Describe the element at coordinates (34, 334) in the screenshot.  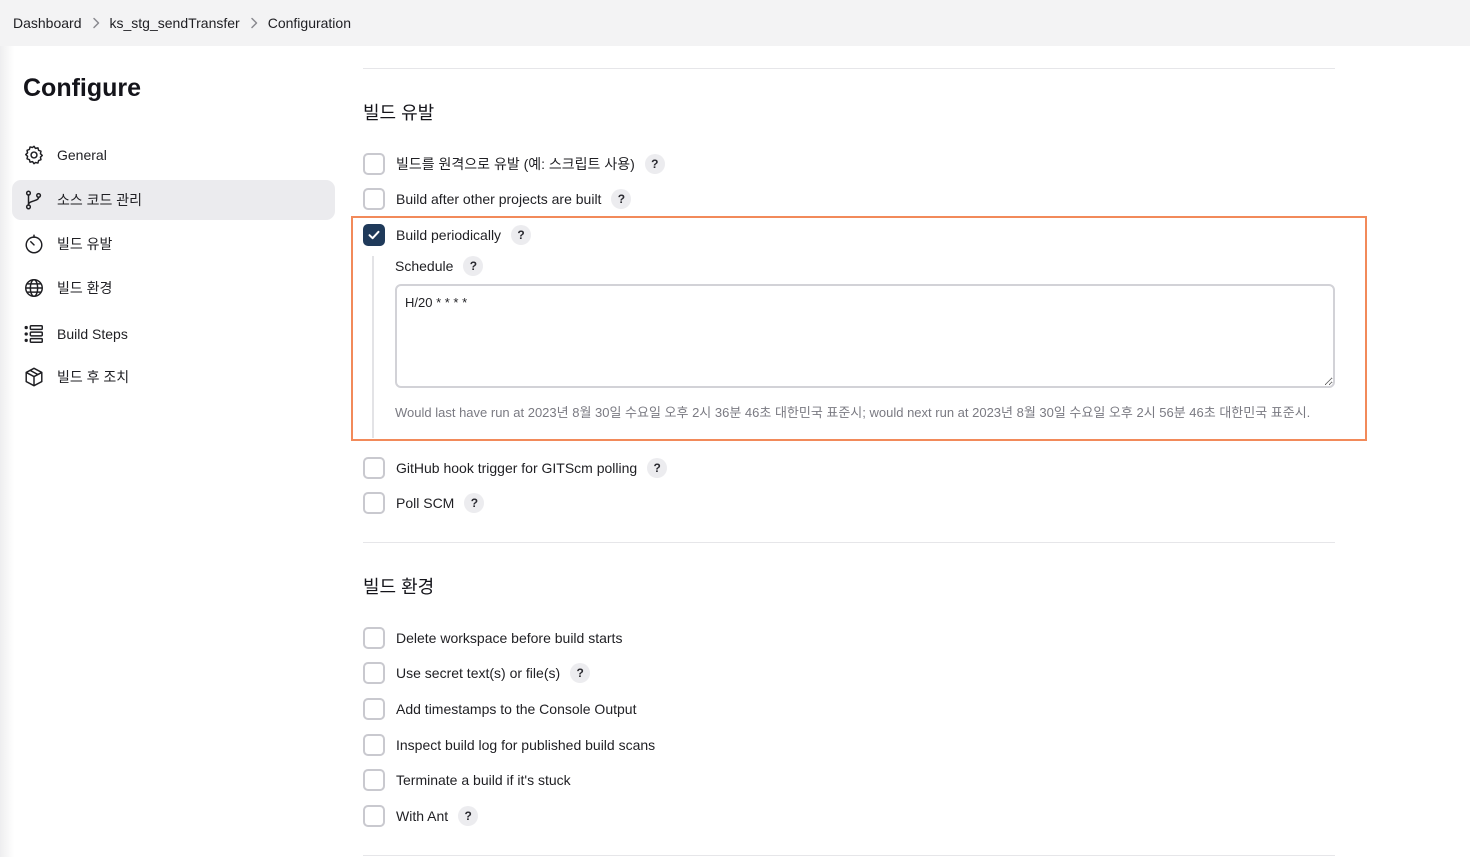
I see `list-icon` at that location.